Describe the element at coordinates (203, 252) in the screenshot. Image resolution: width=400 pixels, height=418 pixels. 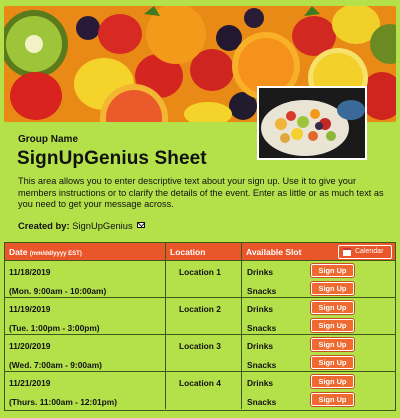
I see `column-header-location: Location` at that location.